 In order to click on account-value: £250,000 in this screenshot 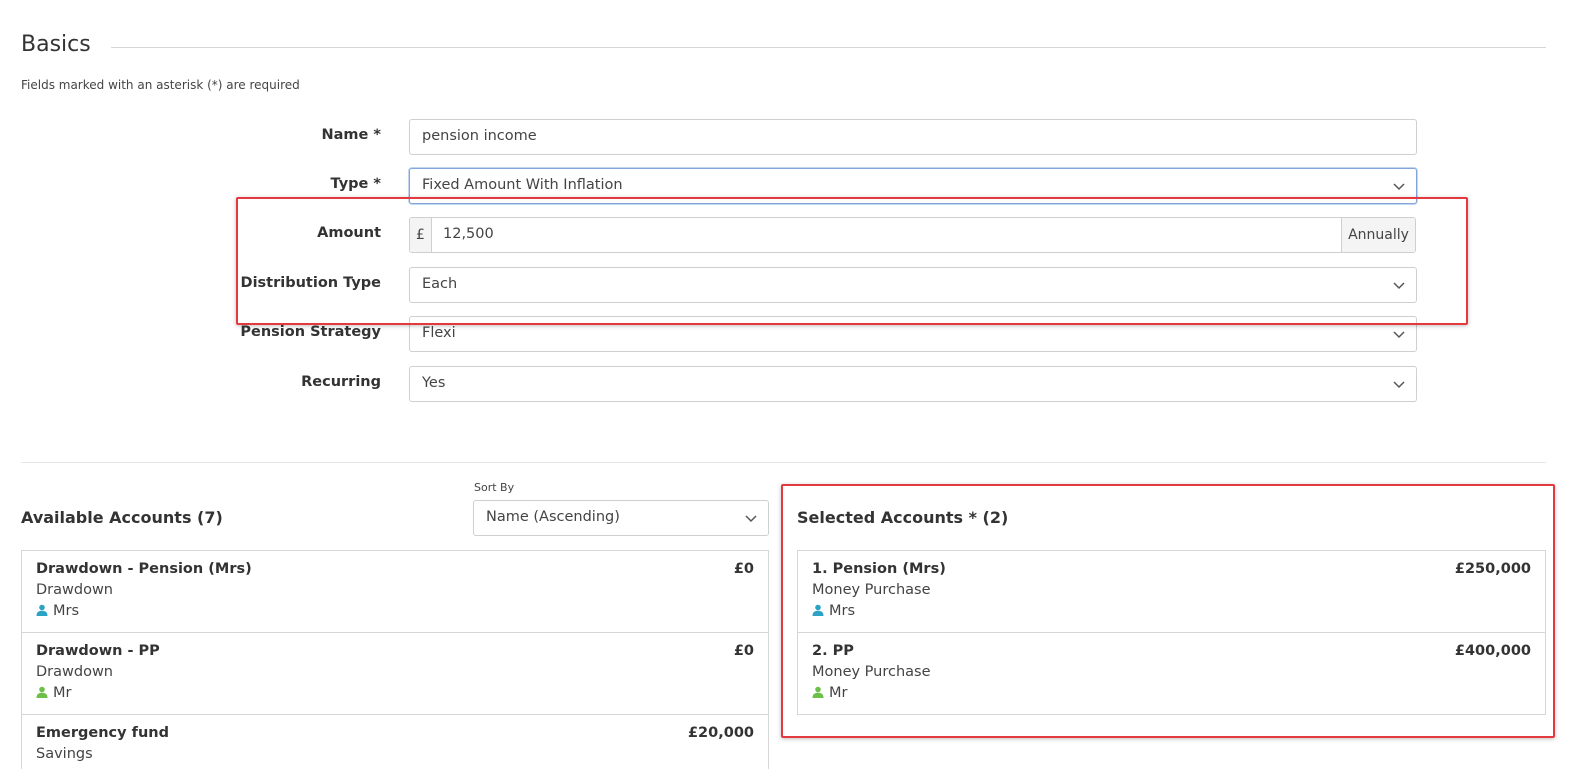, I will do `click(1492, 569)`.